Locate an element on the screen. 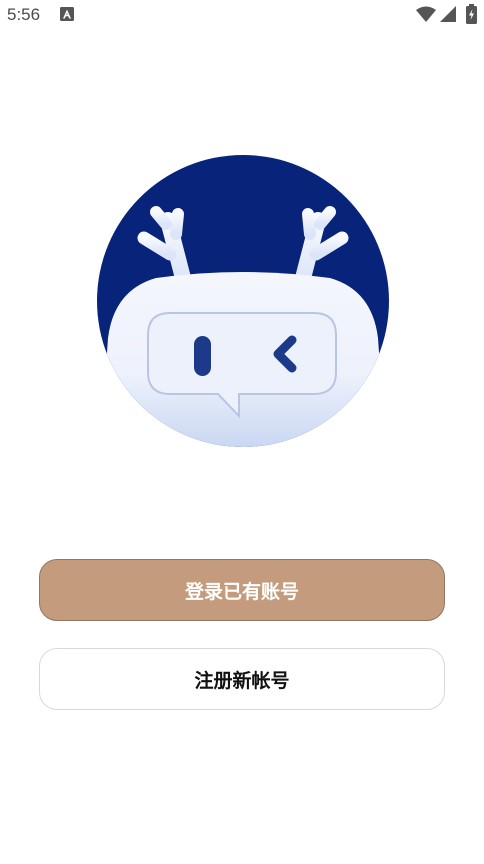 The height and width of the screenshot is (864, 484). left-eye-icon is located at coordinates (202, 356).